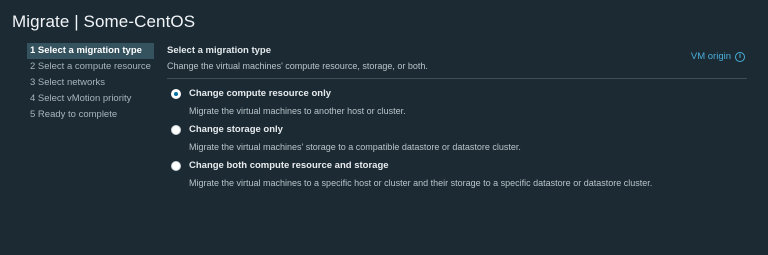 The width and height of the screenshot is (768, 255). What do you see at coordinates (176, 166) in the screenshot?
I see `radio-compute-and-storage` at bounding box center [176, 166].